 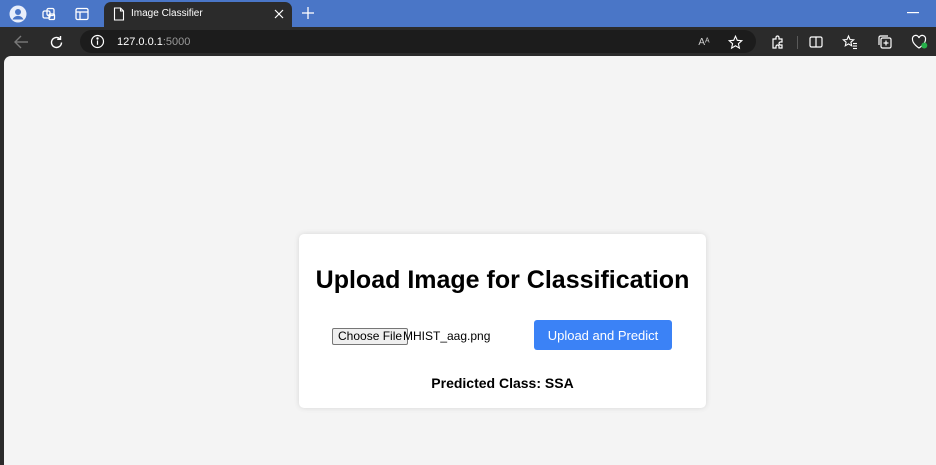 What do you see at coordinates (502, 383) in the screenshot?
I see `prediction-result: Predicted Class: SSA` at bounding box center [502, 383].